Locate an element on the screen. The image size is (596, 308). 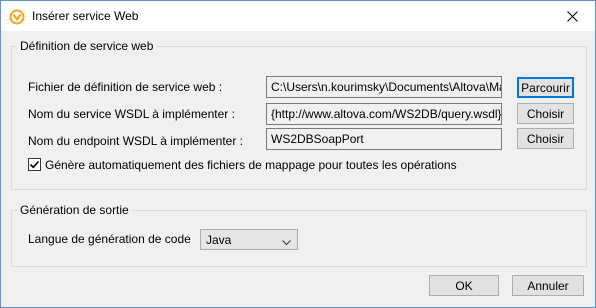
close-button is located at coordinates (572, 16).